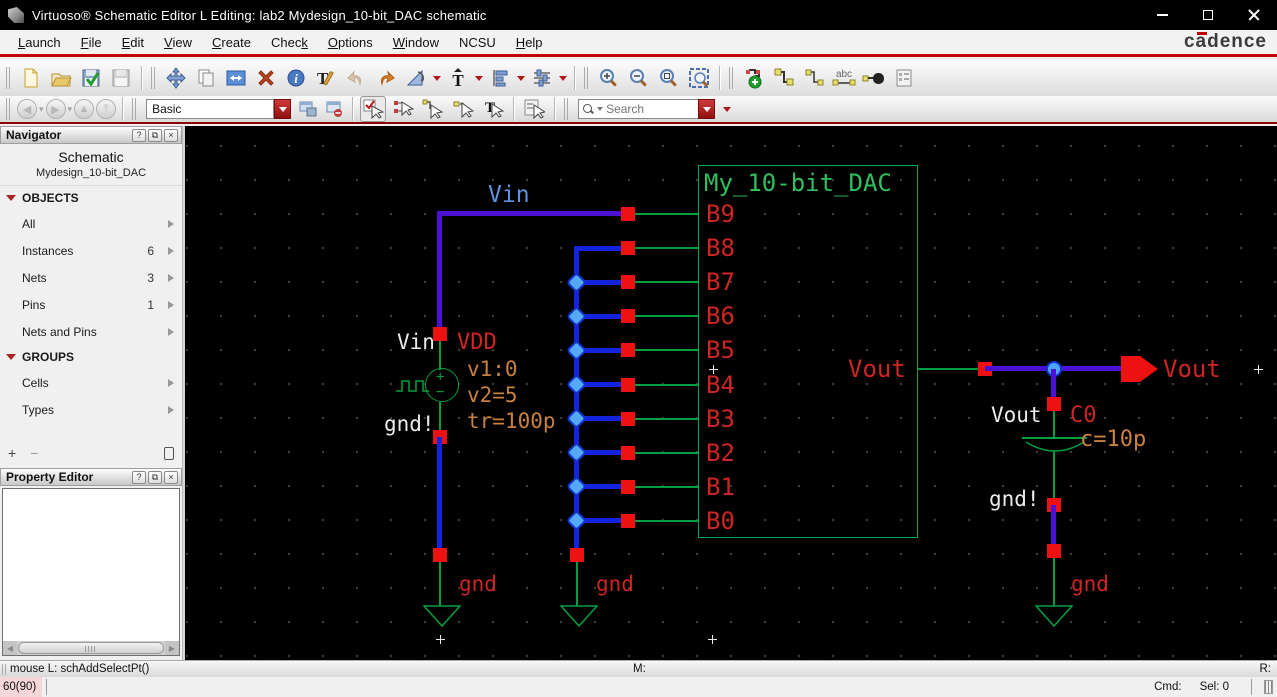 This screenshot has width=1277, height=697. Describe the element at coordinates (1054, 404) in the screenshot. I see `cap-top-pin` at that location.